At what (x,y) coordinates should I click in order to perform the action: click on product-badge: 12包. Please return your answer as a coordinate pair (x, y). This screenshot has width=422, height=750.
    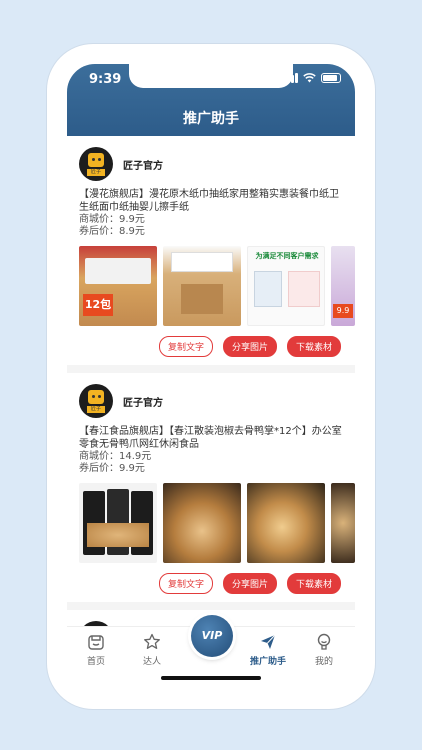
    Looking at the image, I should click on (98, 305).